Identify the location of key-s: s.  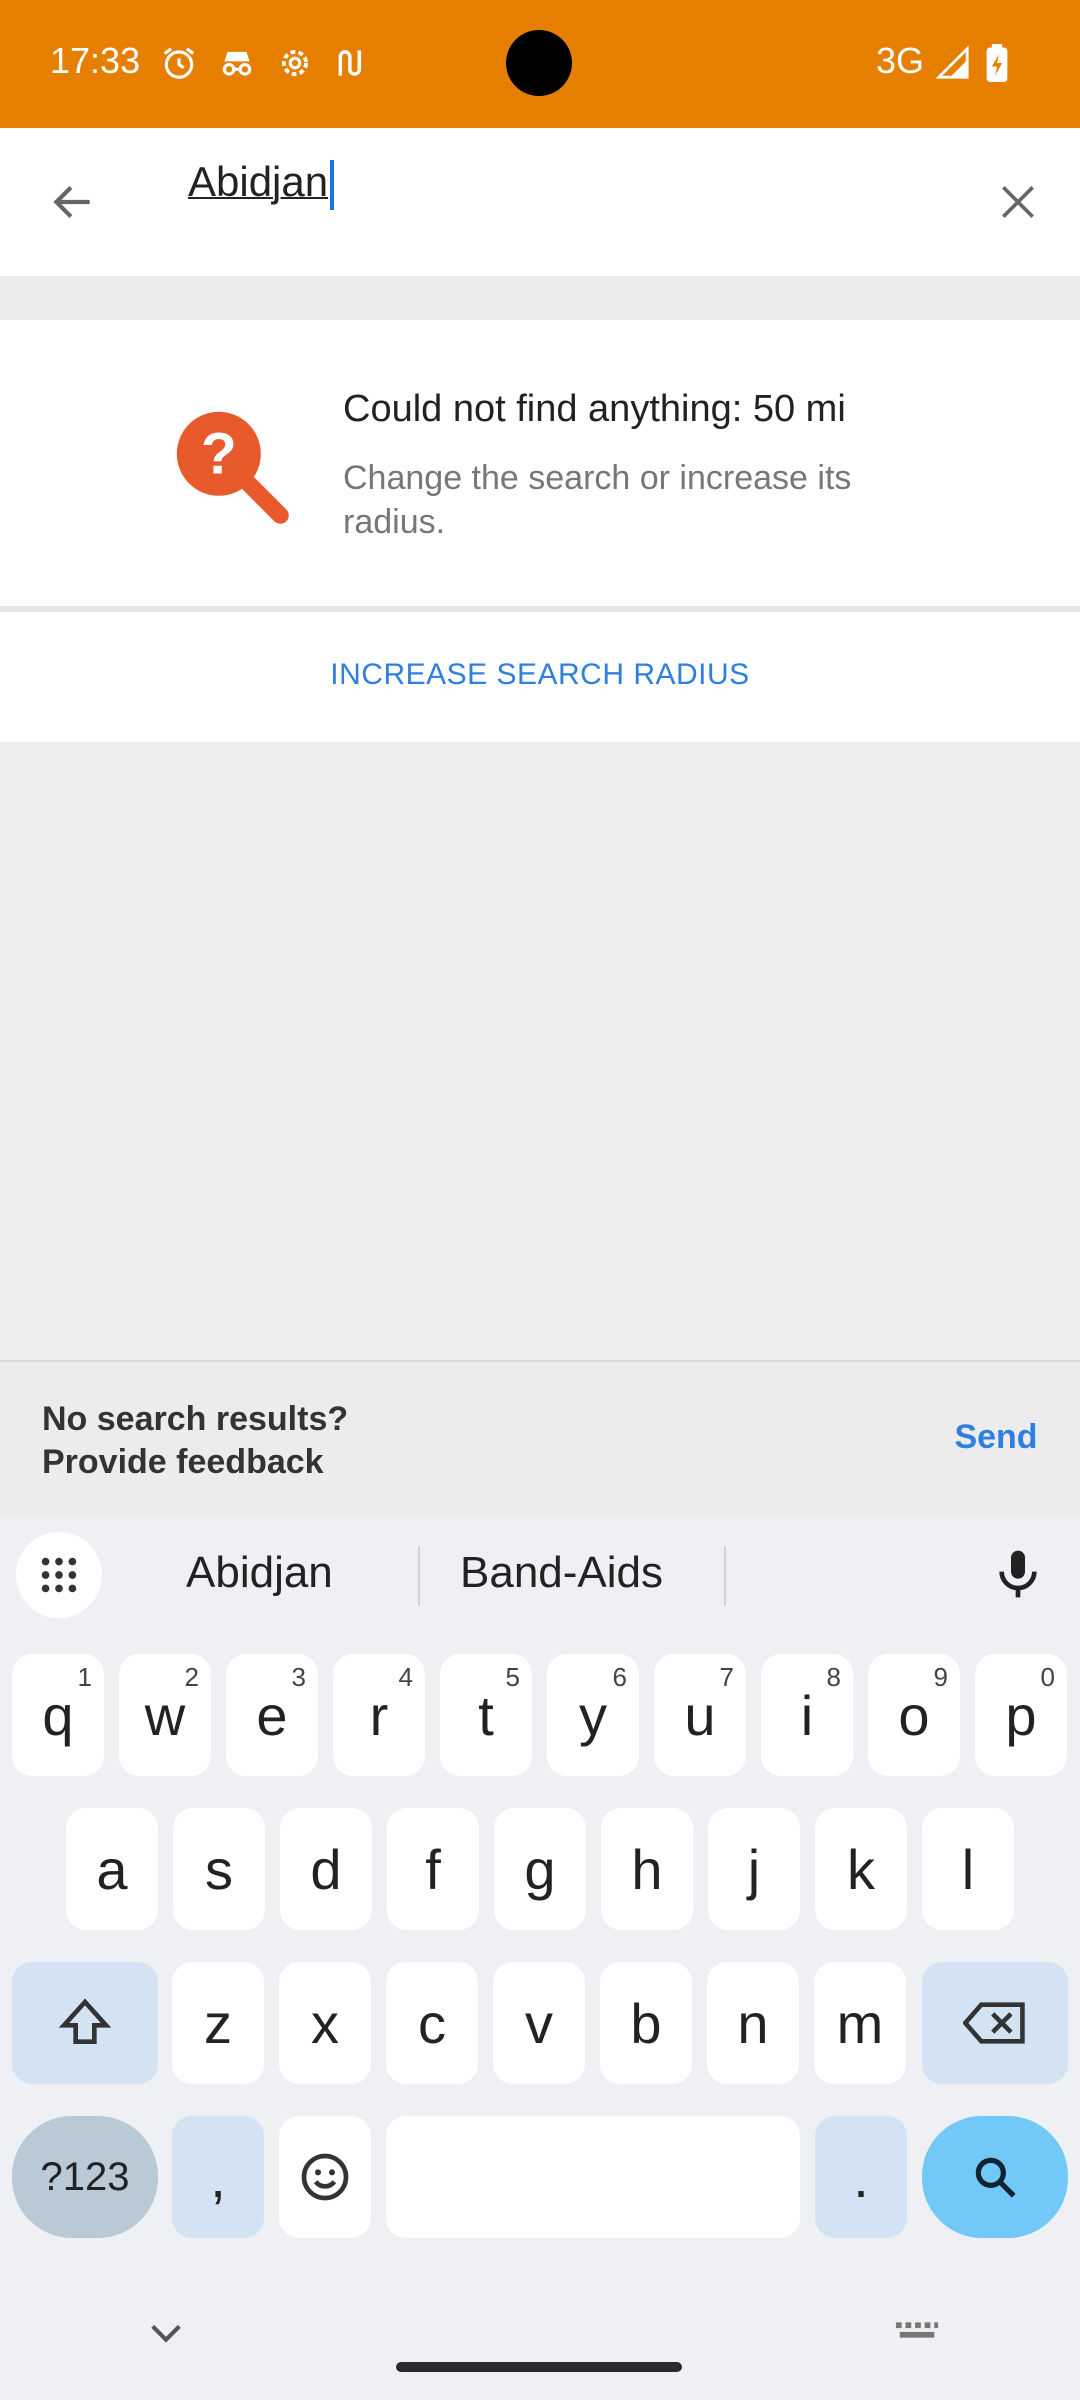
(219, 1869).